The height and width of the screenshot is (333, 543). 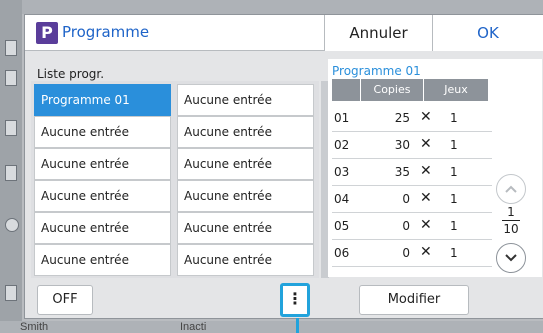 What do you see at coordinates (412, 253) in the screenshot?
I see `table-row: 06 0 ✕ 1` at bounding box center [412, 253].